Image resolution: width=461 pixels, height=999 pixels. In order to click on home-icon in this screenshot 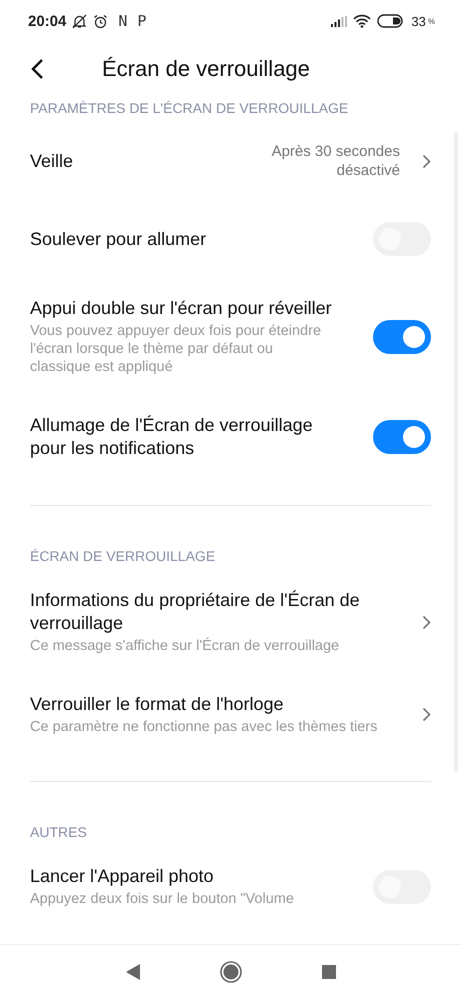, I will do `click(231, 972)`.